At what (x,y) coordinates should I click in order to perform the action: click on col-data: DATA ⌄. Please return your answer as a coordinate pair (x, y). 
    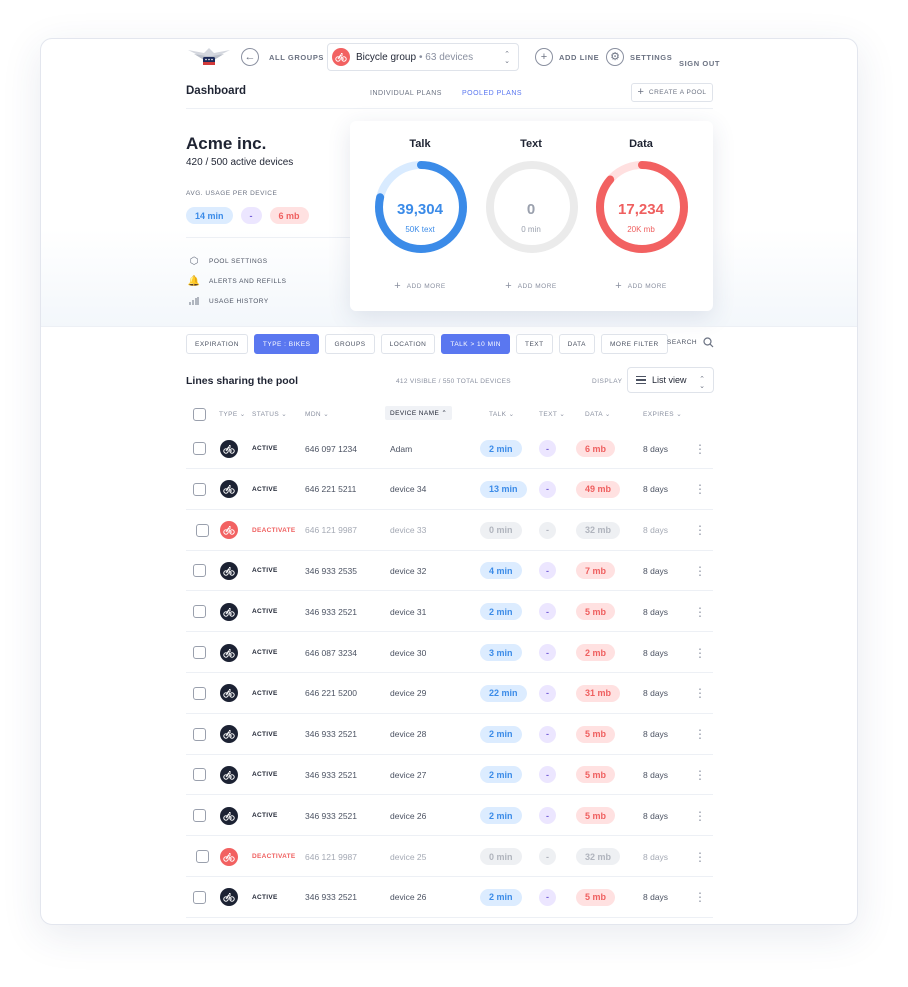
    Looking at the image, I should click on (598, 414).